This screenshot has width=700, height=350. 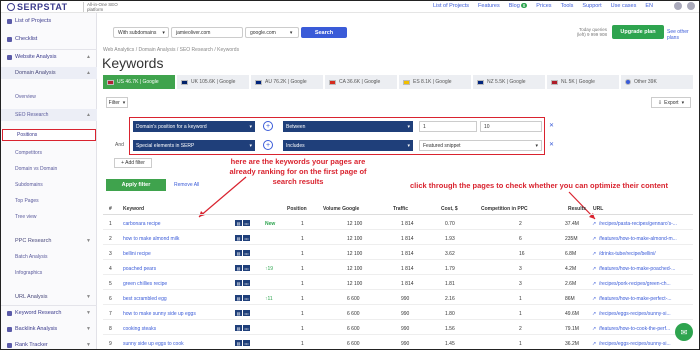 What do you see at coordinates (341, 209) in the screenshot?
I see `col-volume: Volume Google` at bounding box center [341, 209].